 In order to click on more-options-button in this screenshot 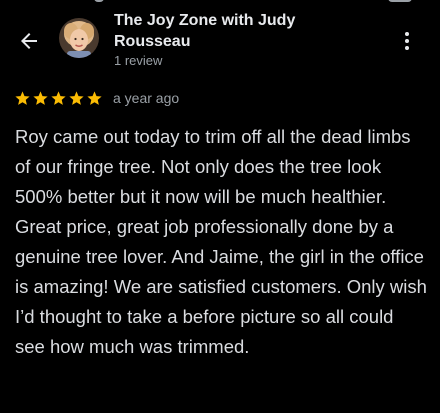, I will do `click(407, 41)`.